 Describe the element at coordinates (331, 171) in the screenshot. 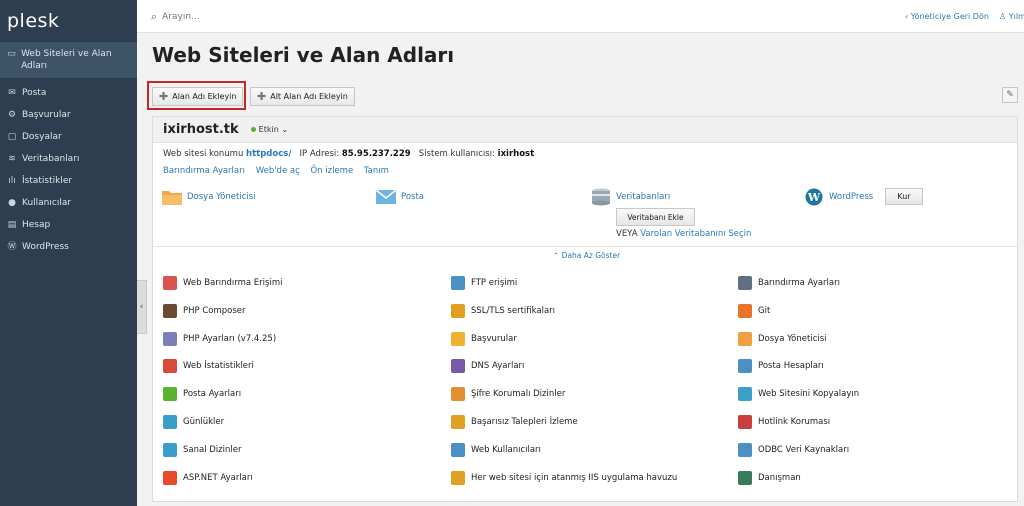

I see `preview-link: Ön izleme` at that location.